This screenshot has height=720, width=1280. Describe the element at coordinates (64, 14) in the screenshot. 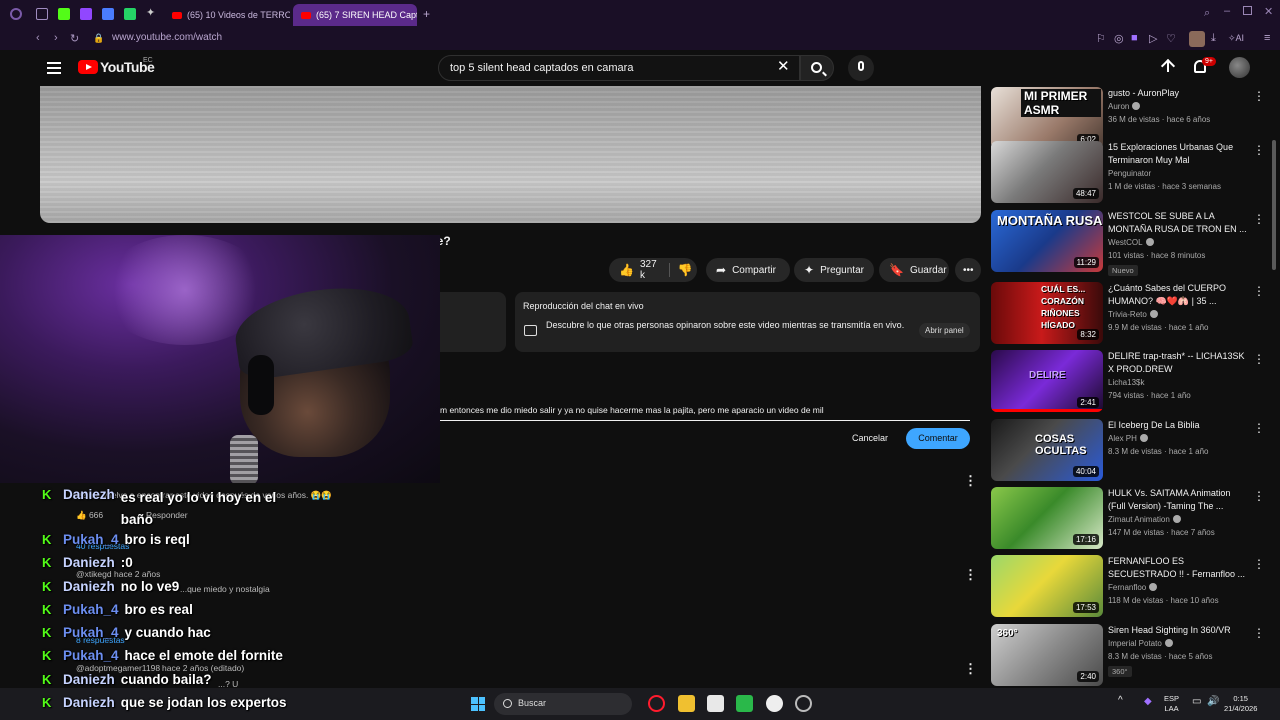

I see `kick-icon` at that location.